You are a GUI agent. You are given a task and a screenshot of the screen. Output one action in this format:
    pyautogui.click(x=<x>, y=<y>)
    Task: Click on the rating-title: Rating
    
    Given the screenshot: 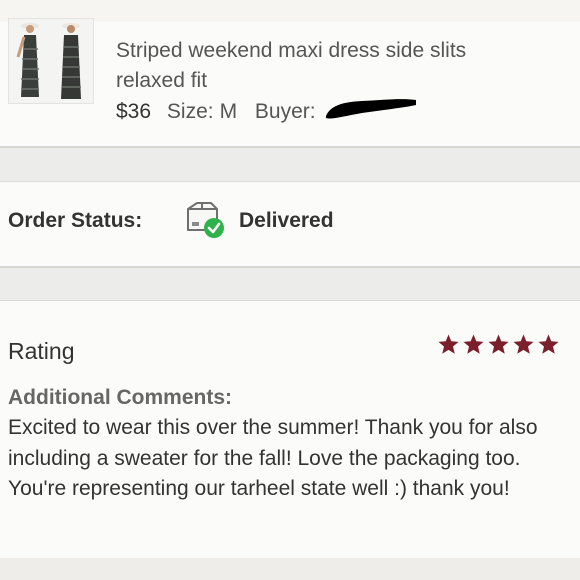 What is the action you would take?
    pyautogui.click(x=41, y=351)
    